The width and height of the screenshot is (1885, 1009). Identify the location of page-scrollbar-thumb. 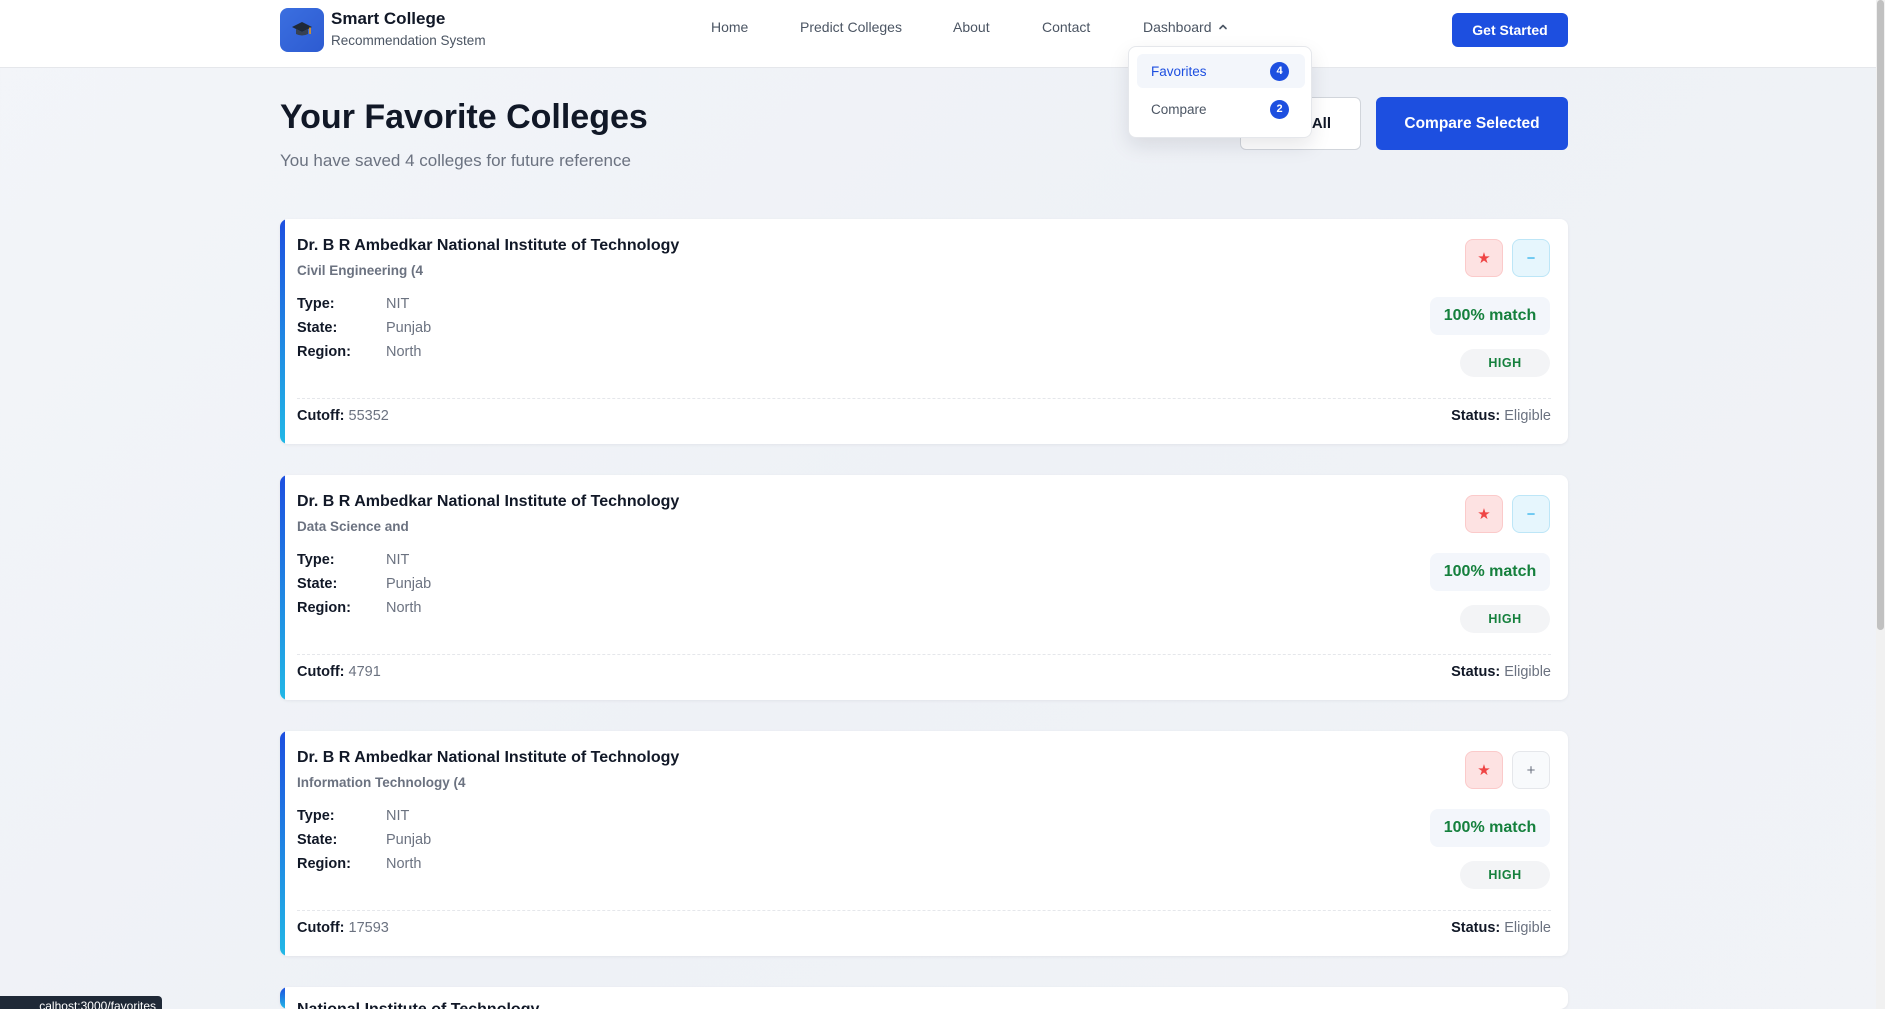
(1880, 315).